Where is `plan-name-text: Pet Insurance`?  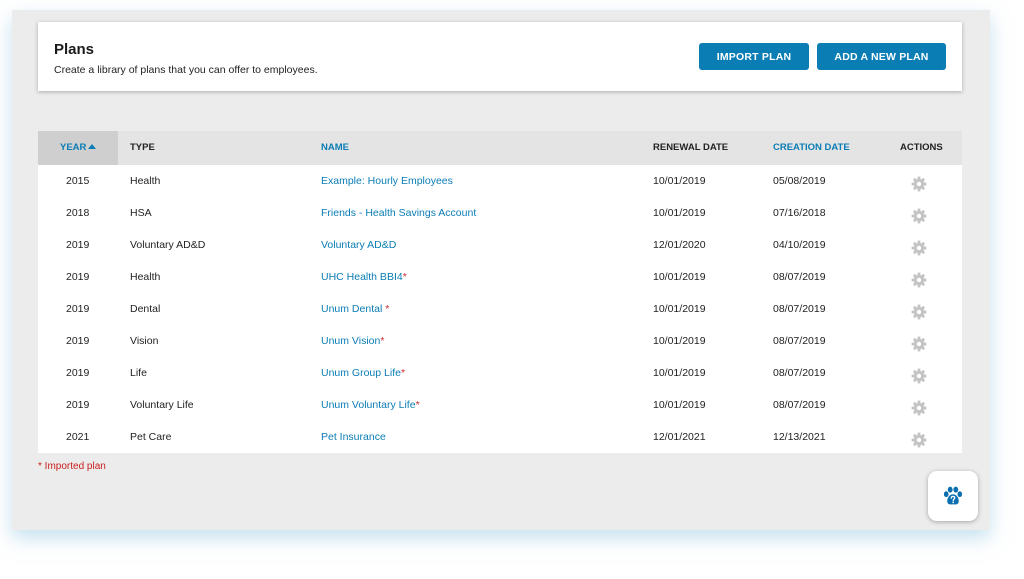 plan-name-text: Pet Insurance is located at coordinates (353, 437).